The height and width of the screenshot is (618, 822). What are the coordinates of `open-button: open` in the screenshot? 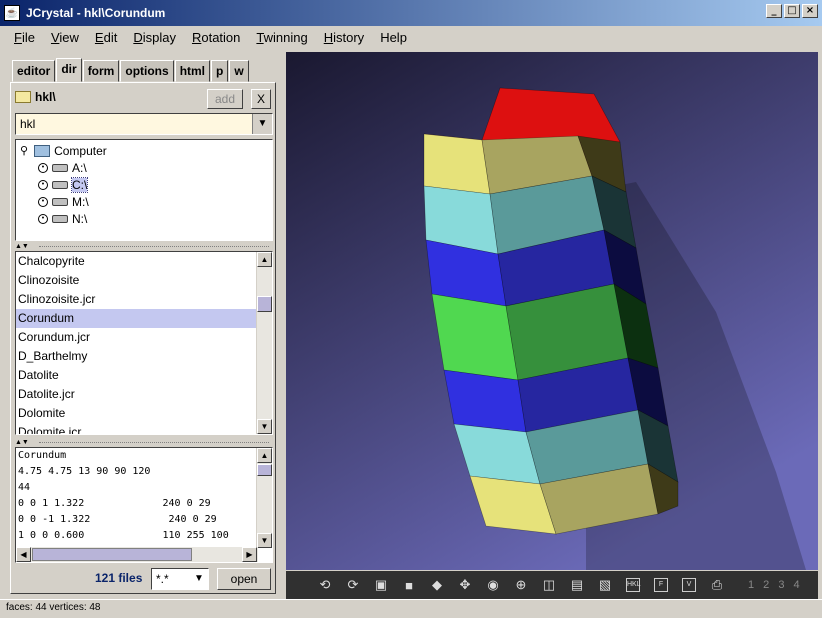 It's located at (244, 579).